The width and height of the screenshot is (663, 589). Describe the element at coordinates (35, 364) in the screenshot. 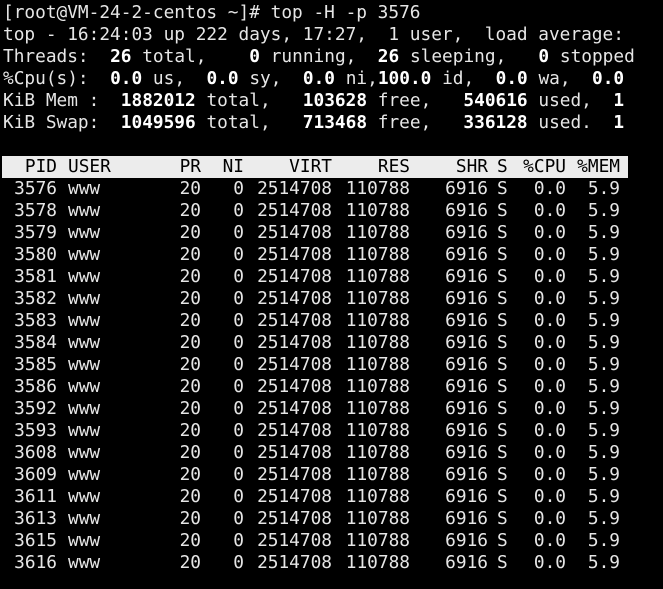

I see `cell-pid: 3585` at that location.